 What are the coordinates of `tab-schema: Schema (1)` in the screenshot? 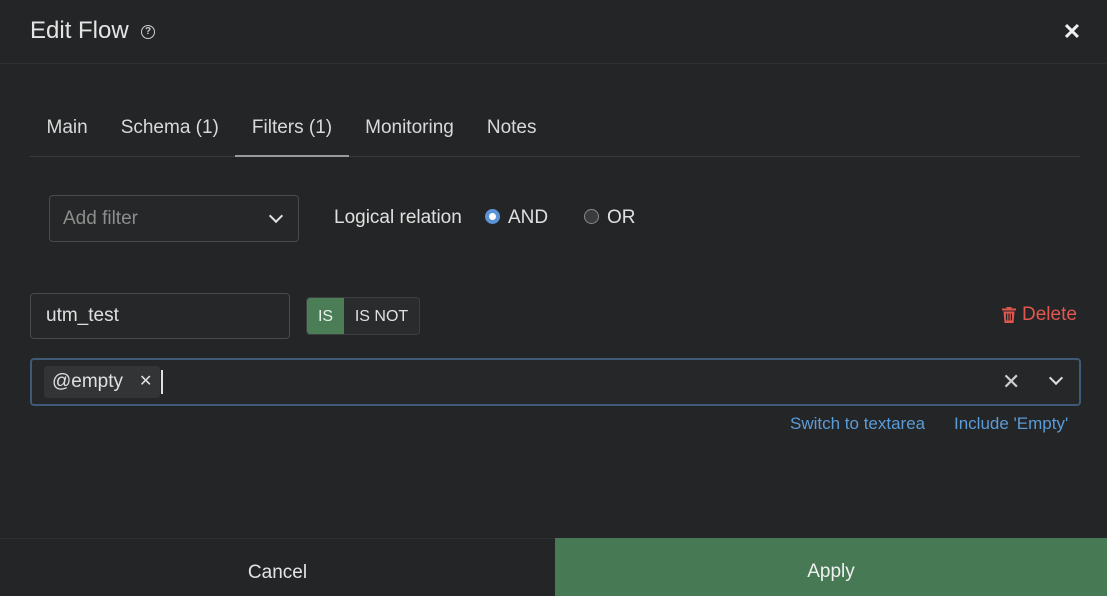 It's located at (169, 128).